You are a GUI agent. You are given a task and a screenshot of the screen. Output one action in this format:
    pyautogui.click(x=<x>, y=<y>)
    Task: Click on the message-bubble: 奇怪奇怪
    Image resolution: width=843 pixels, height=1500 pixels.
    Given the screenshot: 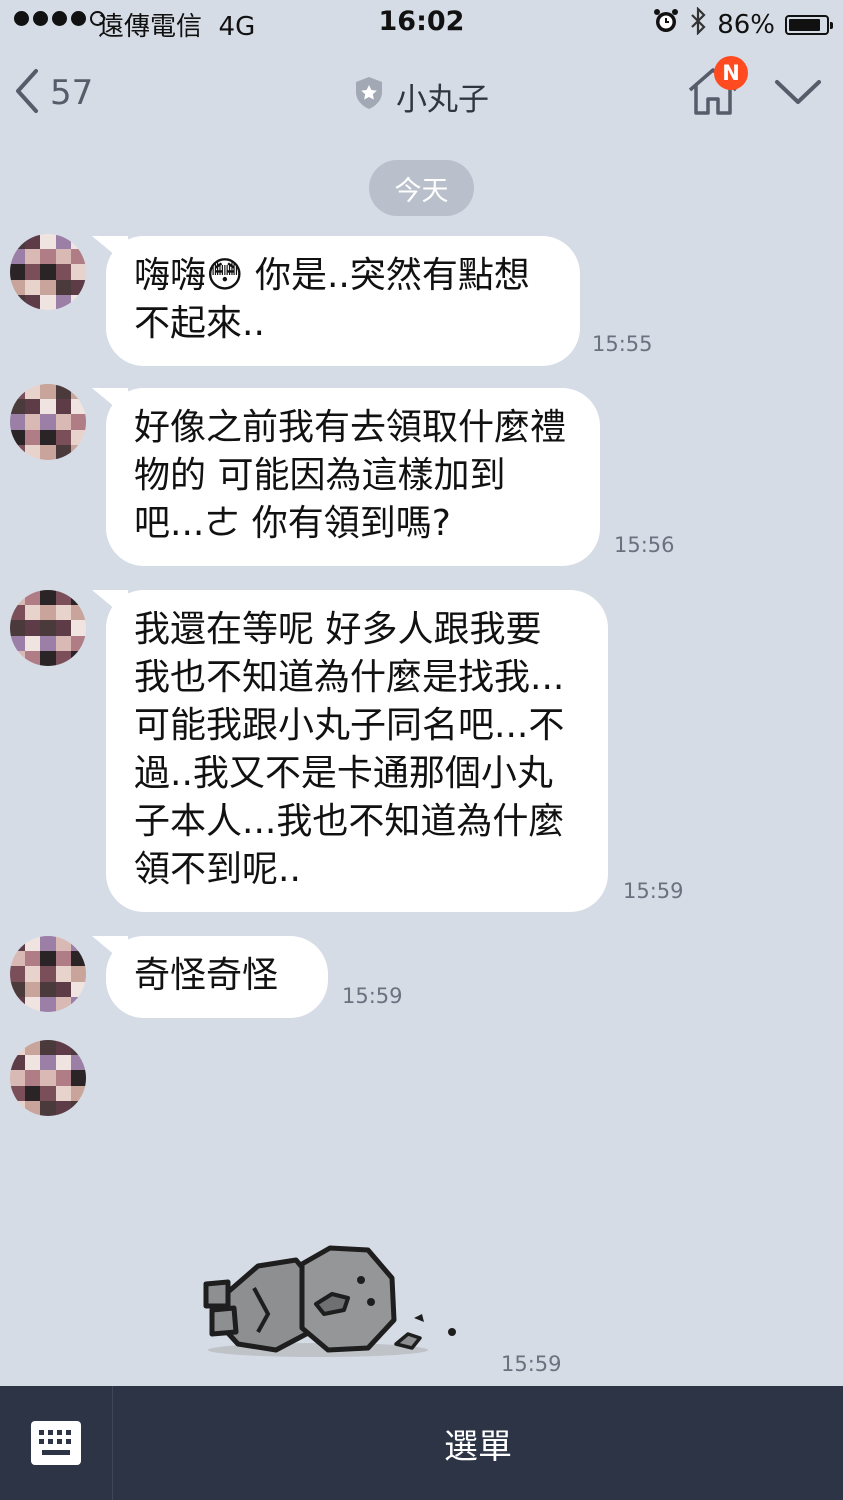 What is the action you would take?
    pyautogui.click(x=217, y=977)
    